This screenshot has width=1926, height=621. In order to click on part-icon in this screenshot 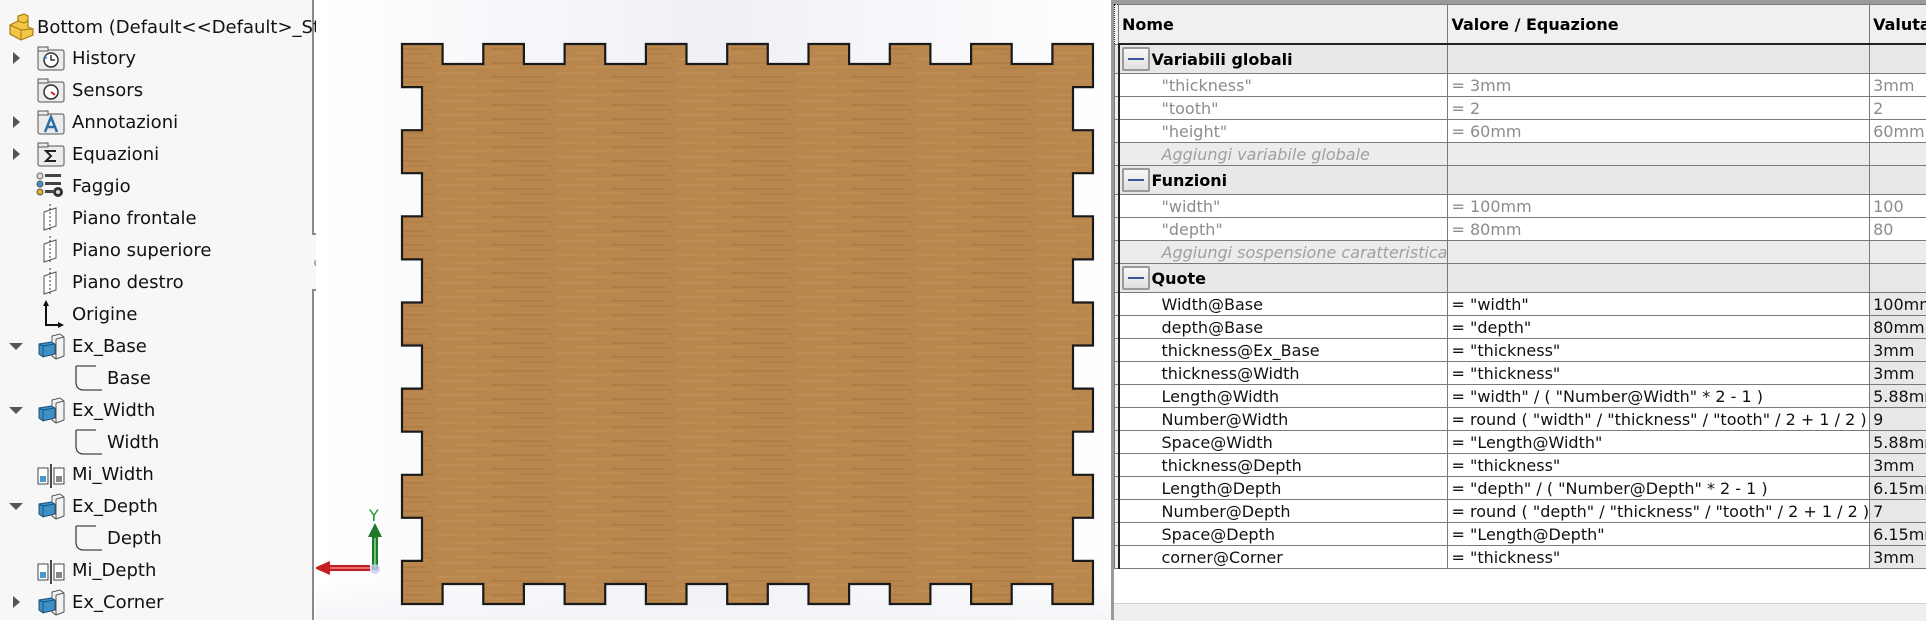, I will do `click(21, 27)`.